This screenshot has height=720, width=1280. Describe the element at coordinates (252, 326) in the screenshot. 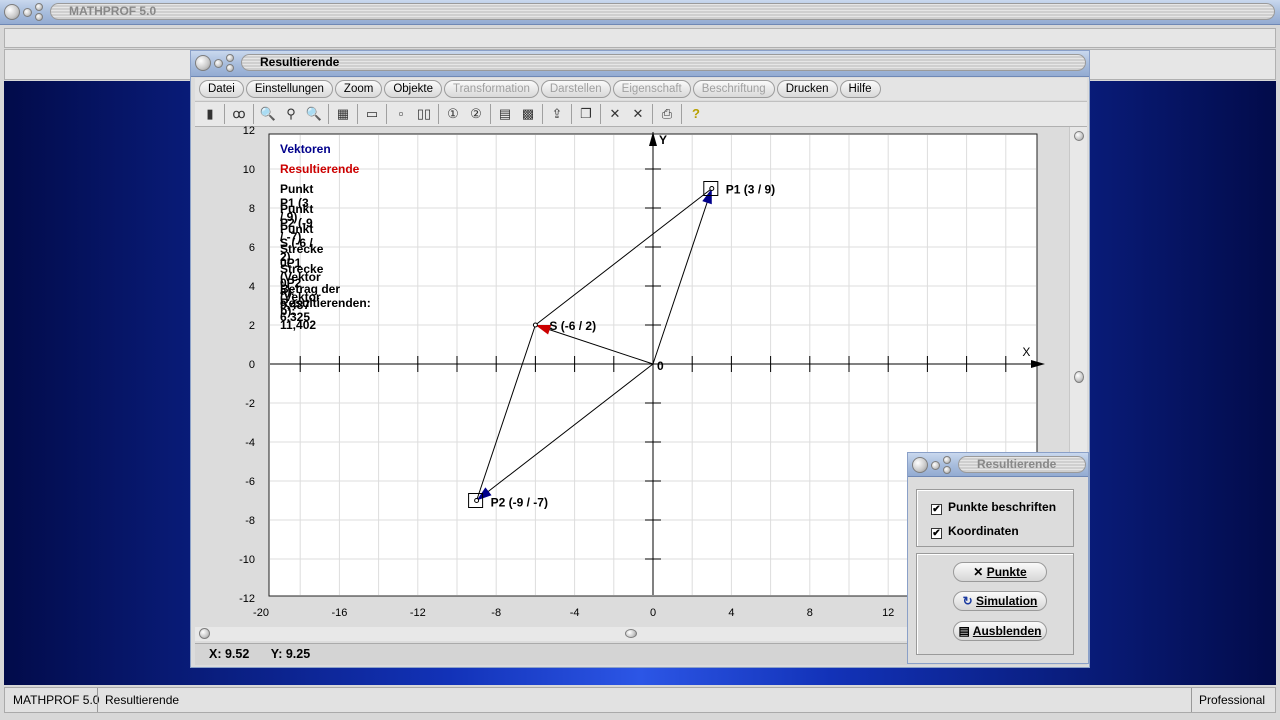

I see `y-tick-label: 2` at that location.